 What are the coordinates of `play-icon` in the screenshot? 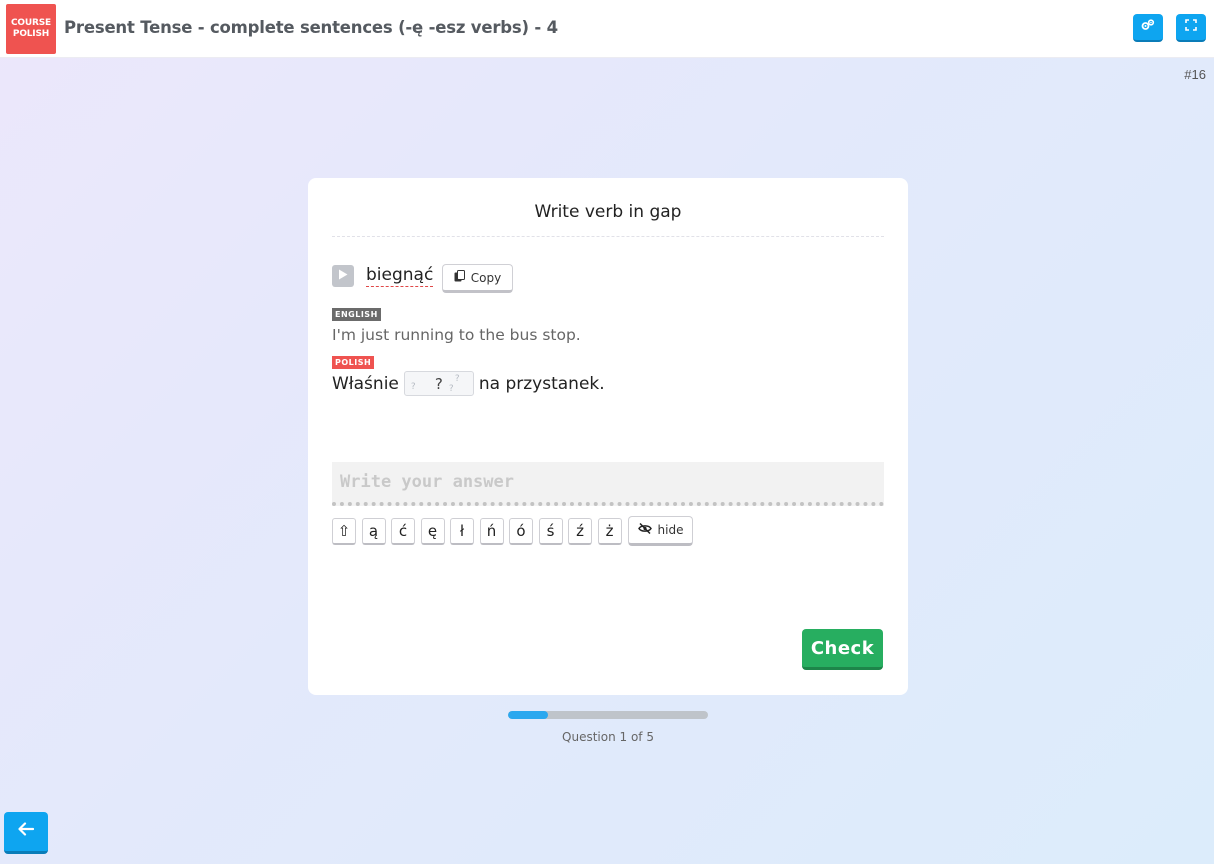 It's located at (343, 276).